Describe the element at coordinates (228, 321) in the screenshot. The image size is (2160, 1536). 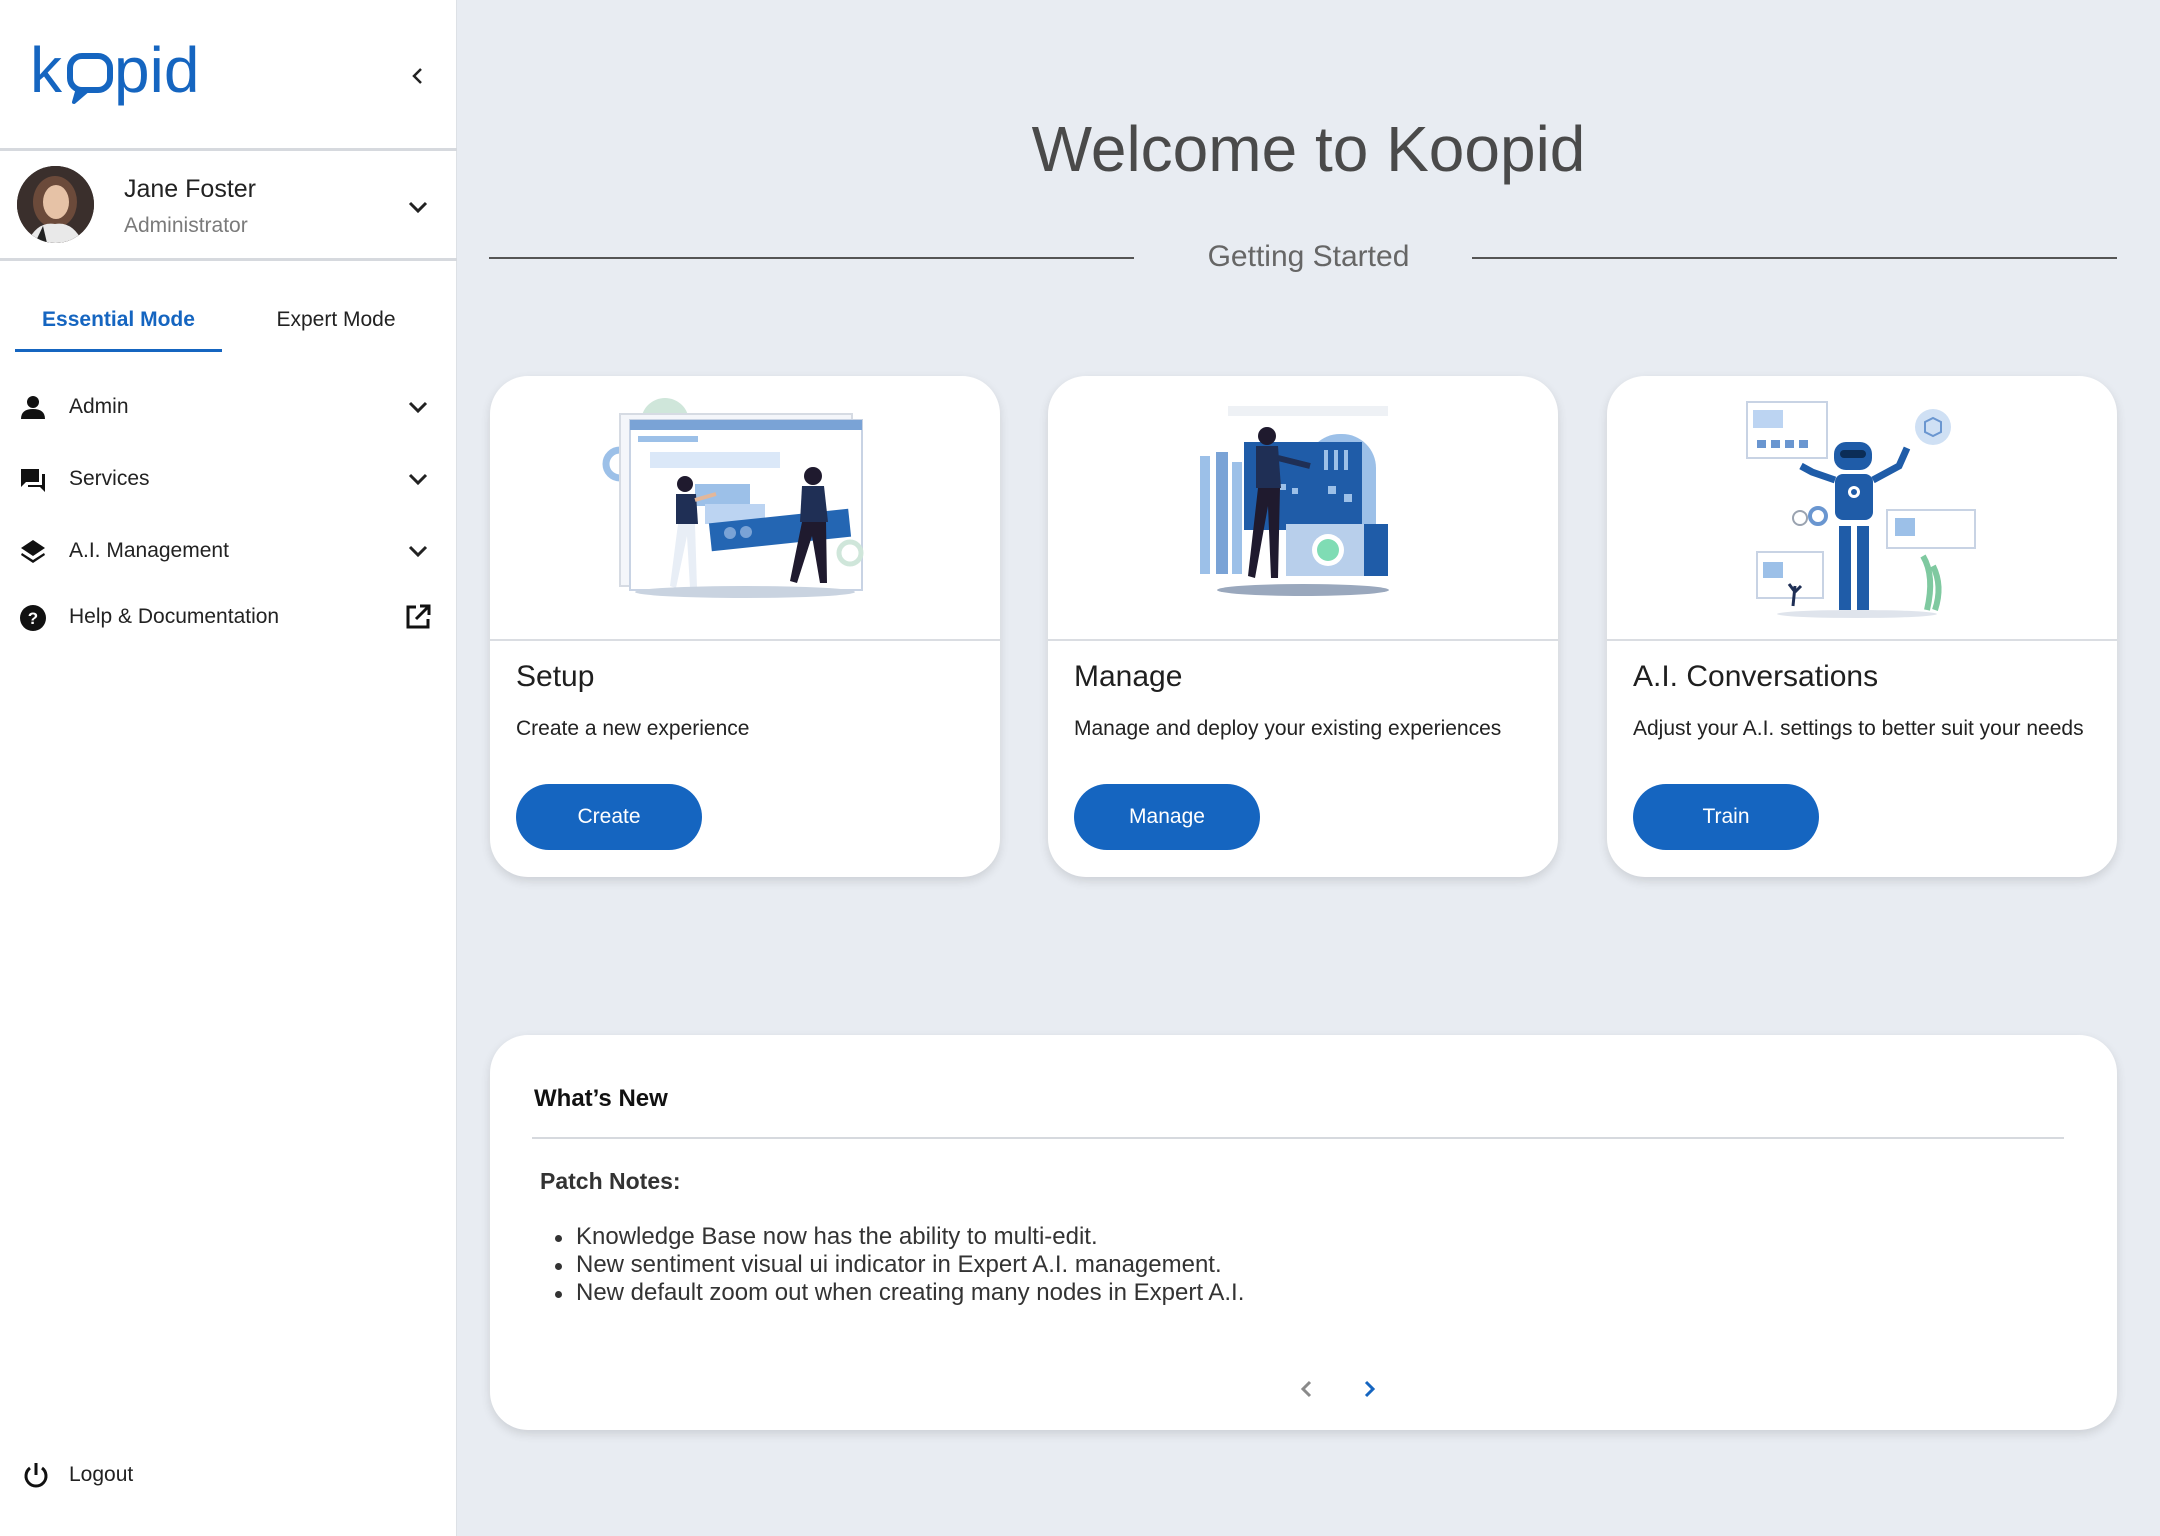
I see `mode-tabs: Essential Mode Expert Mode` at that location.